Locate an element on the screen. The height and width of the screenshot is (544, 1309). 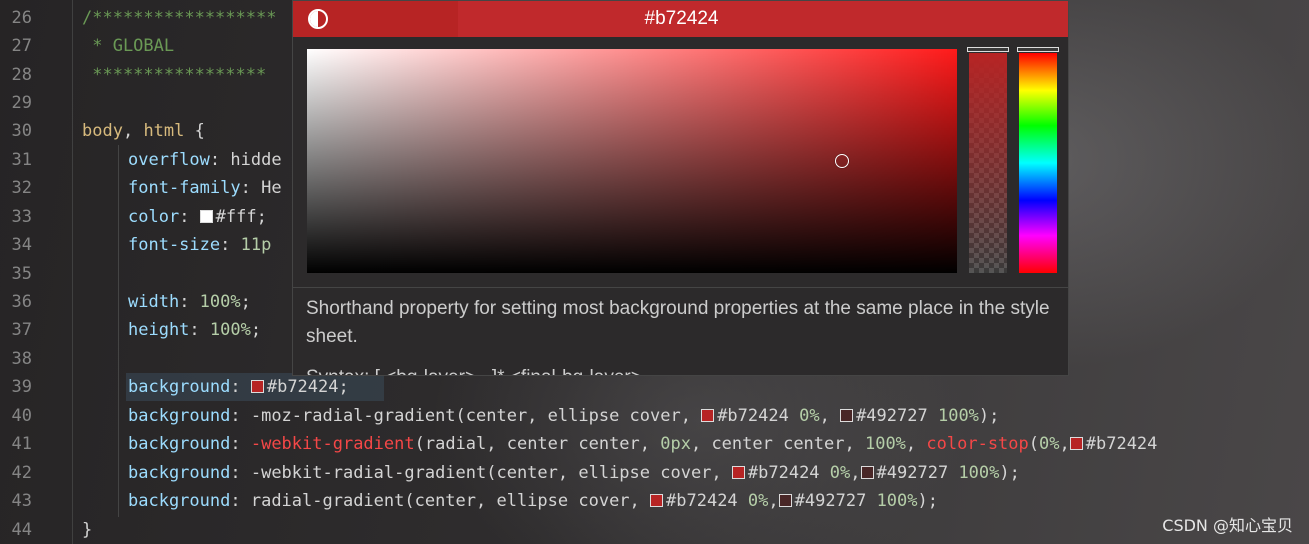
hue-slider-handle is located at coordinates (1038, 49).